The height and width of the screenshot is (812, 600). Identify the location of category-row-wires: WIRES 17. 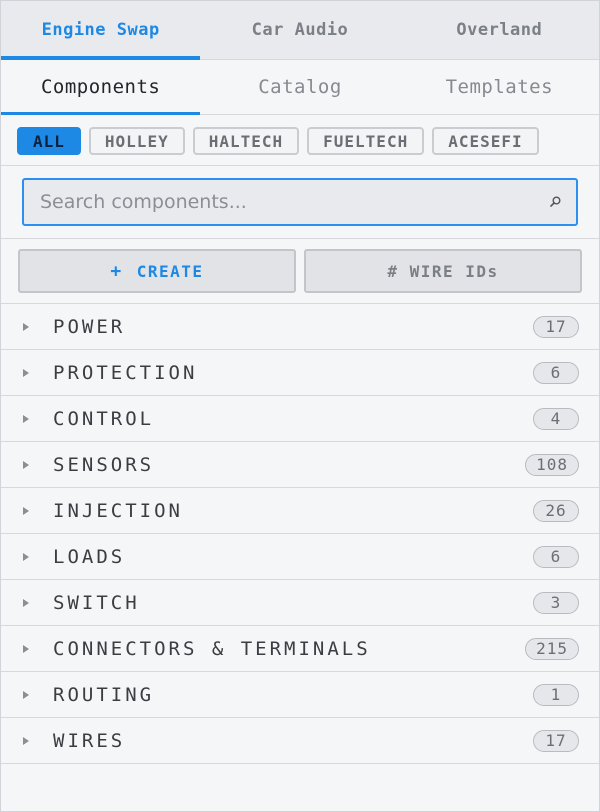
(300, 741).